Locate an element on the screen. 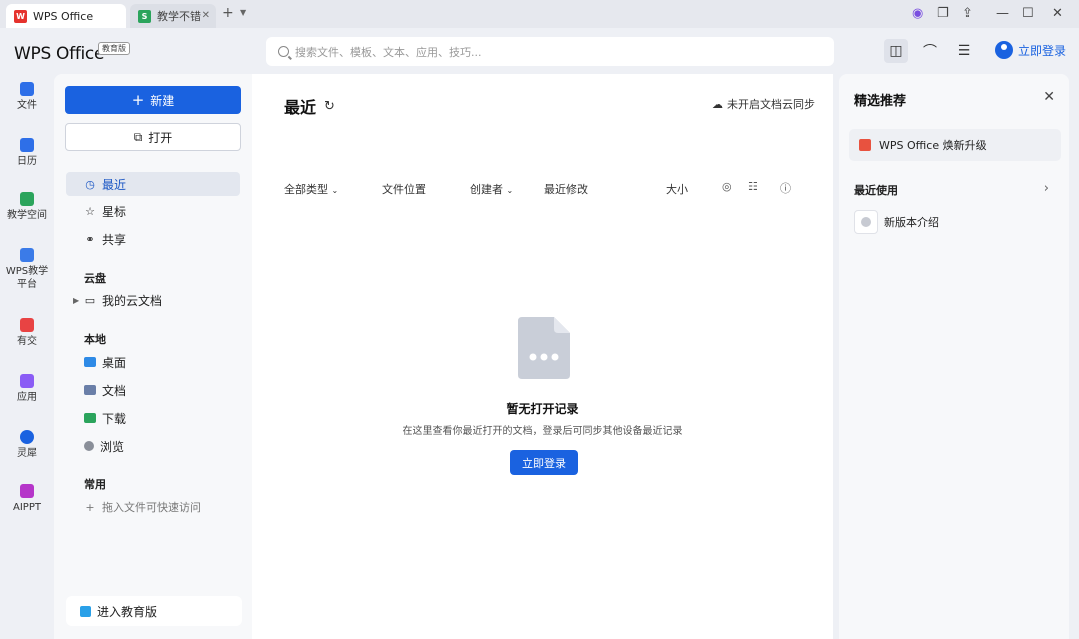  apps-grid-icon is located at coordinates (27, 381).